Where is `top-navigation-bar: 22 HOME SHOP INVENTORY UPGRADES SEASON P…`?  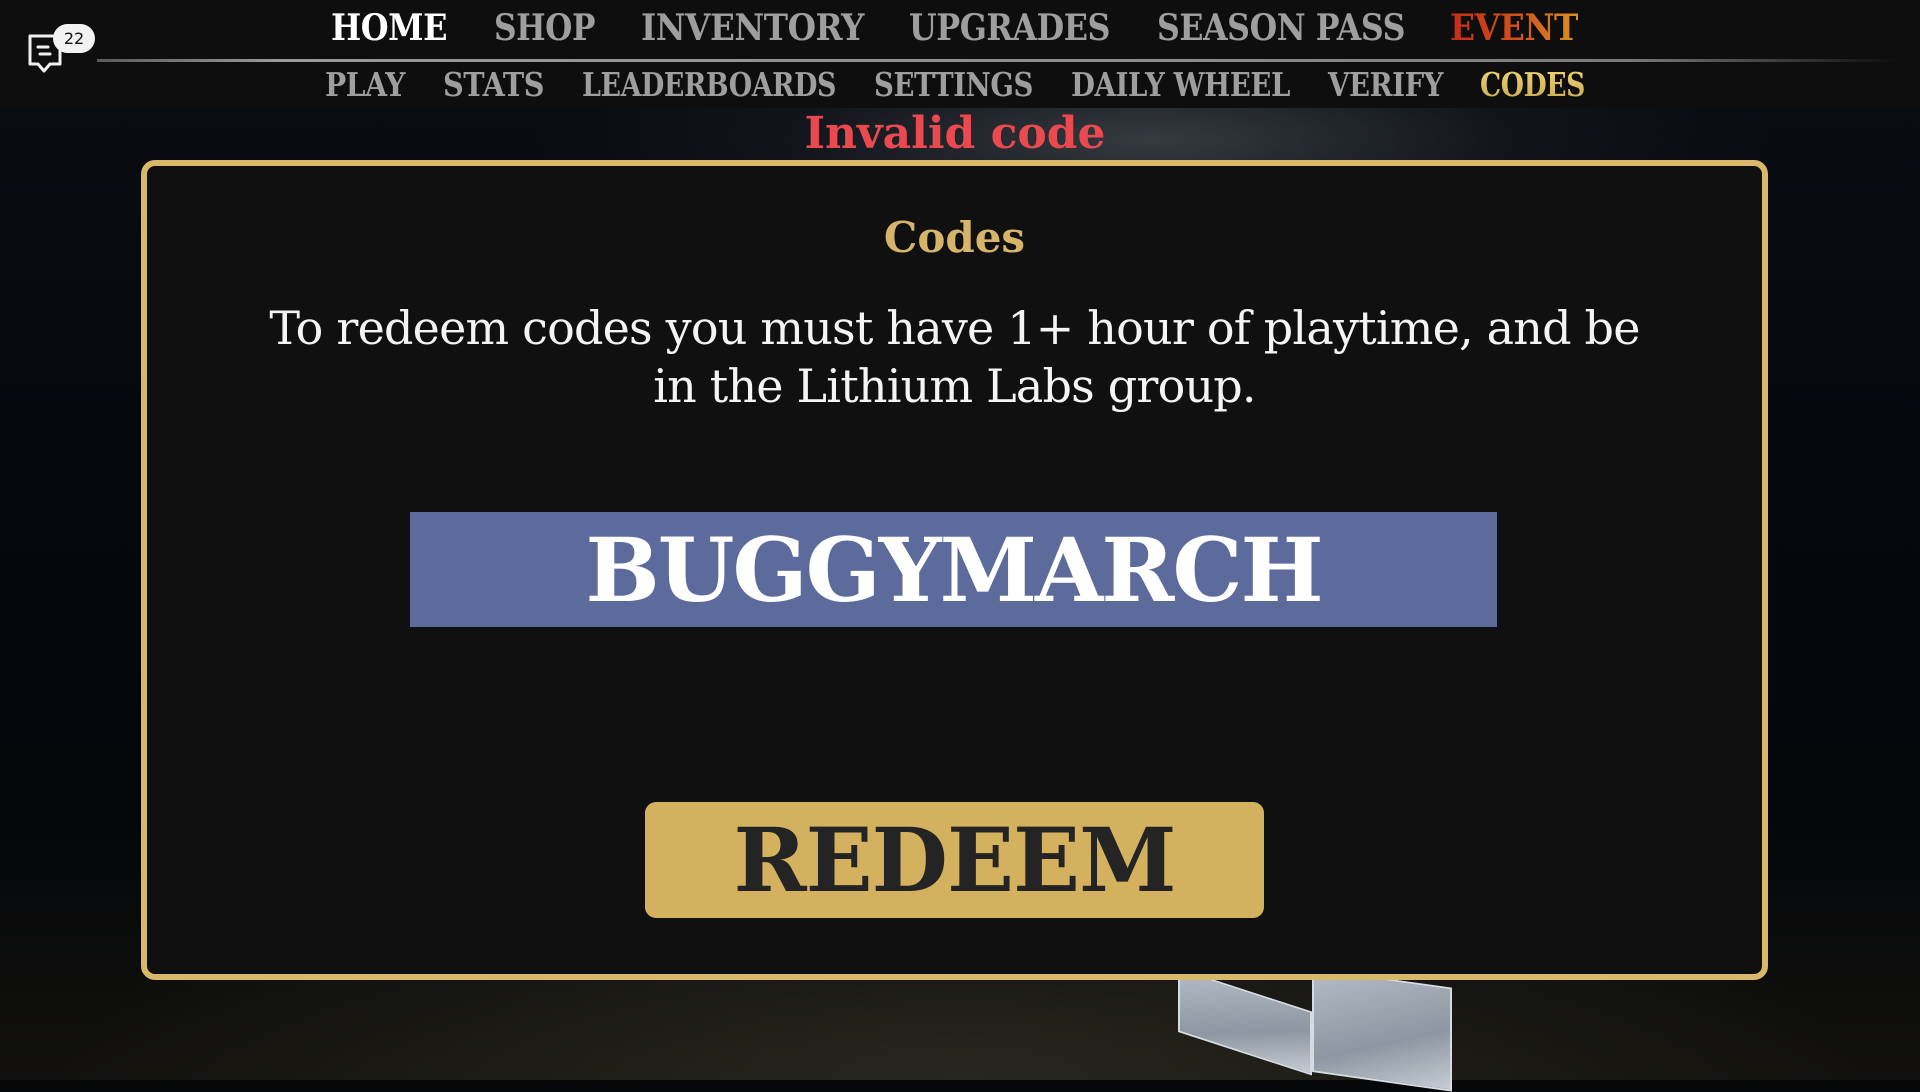
top-navigation-bar: 22 HOME SHOP INVENTORY UPGRADES SEASON P… is located at coordinates (960, 54).